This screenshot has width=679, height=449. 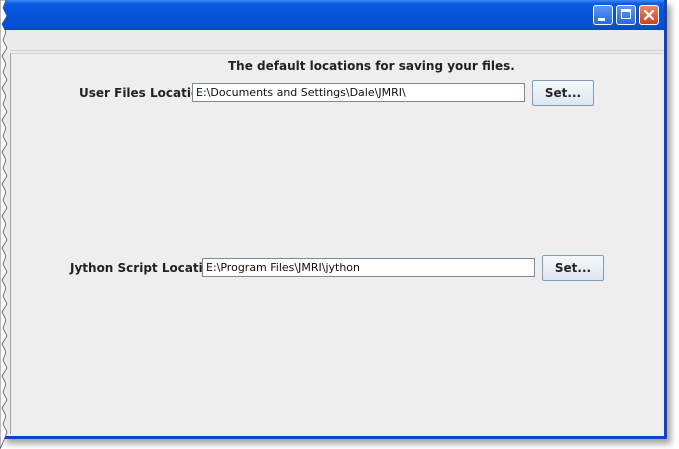 I want to click on minimize-button, so click(x=603, y=15).